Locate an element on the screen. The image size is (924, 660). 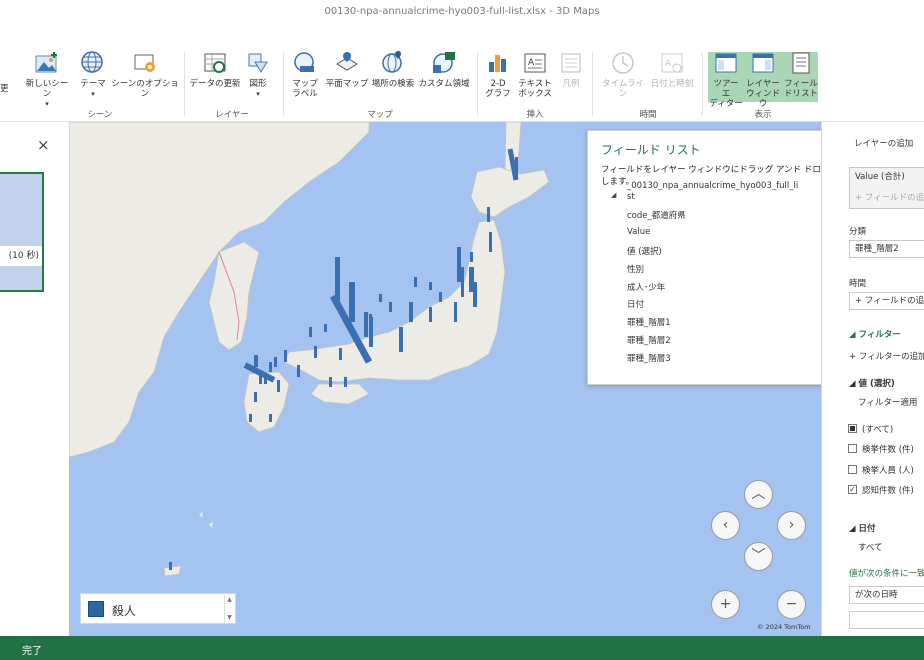
map-legend: 殺人 ▲ ▼ is located at coordinates (158, 608).